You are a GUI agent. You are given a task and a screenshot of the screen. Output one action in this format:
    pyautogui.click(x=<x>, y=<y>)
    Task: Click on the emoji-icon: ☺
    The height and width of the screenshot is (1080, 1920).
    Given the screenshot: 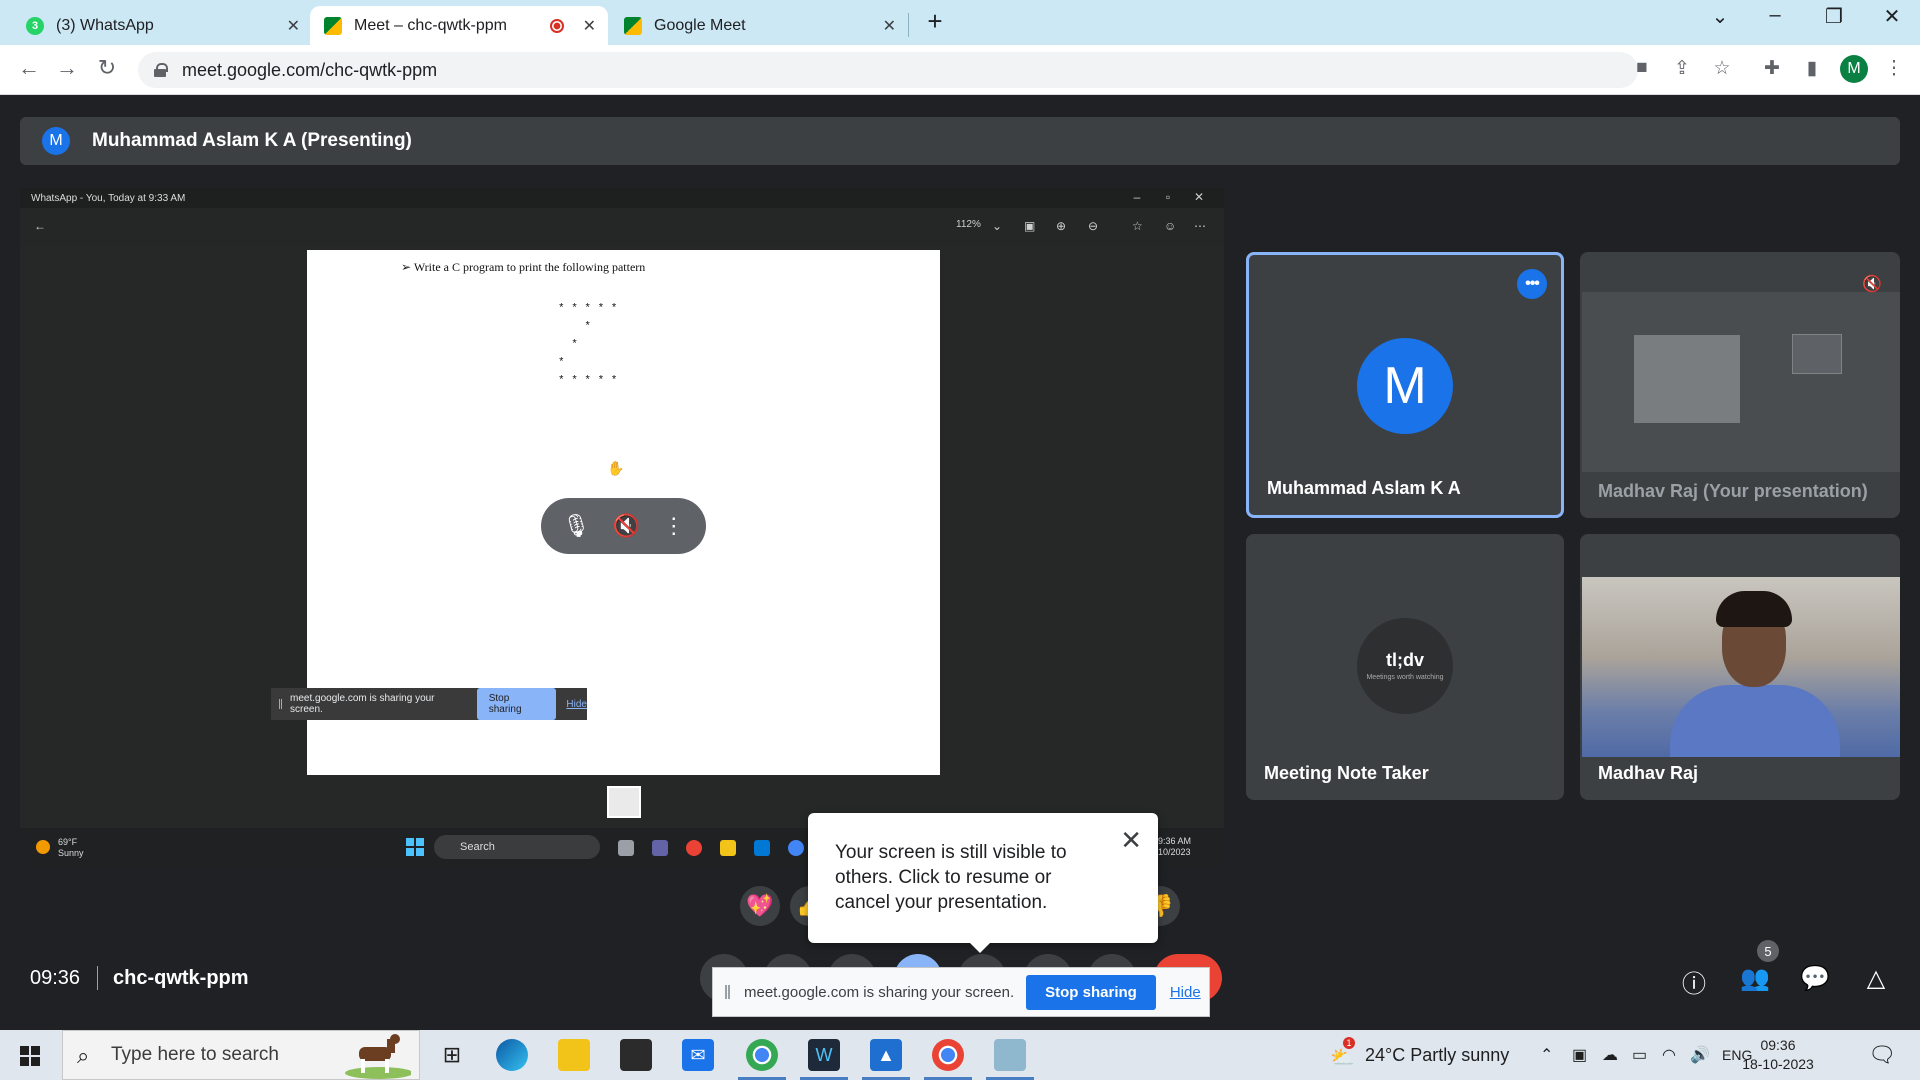 What is the action you would take?
    pyautogui.click(x=1170, y=226)
    